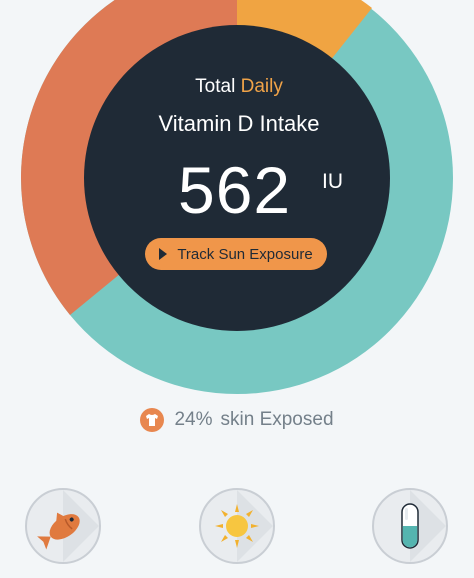 The height and width of the screenshot is (578, 474). I want to click on play-icon, so click(163, 254).